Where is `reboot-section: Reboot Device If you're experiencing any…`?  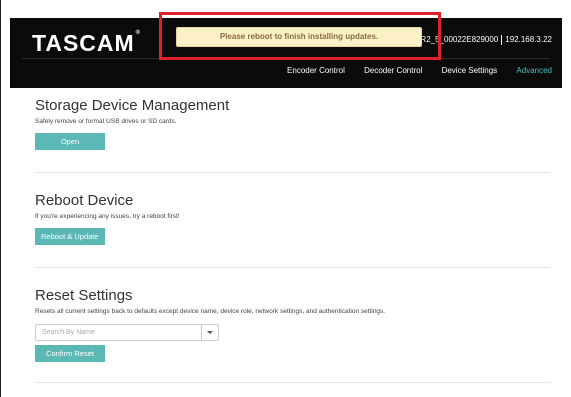 reboot-section: Reboot Device If you're experiencing any… is located at coordinates (292, 218).